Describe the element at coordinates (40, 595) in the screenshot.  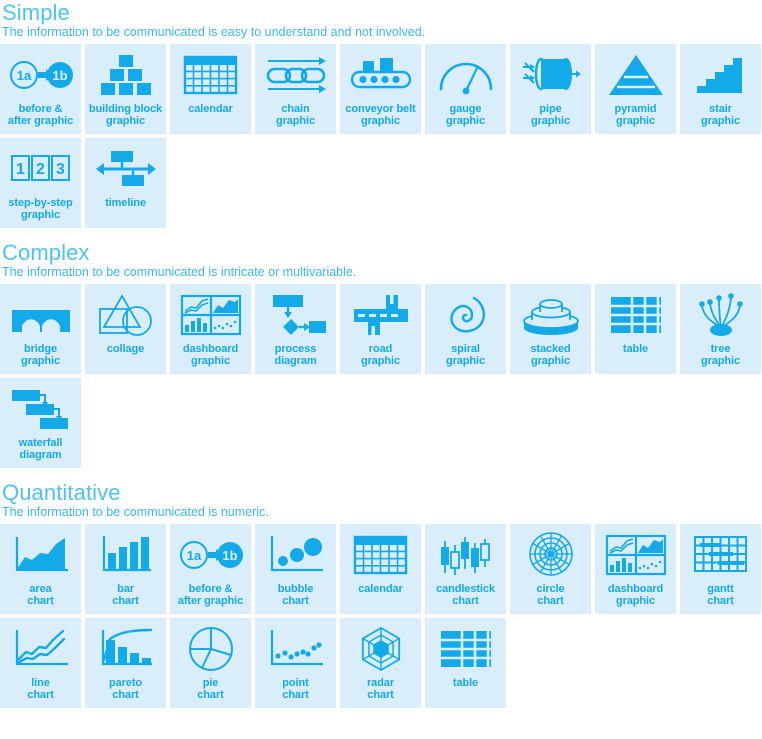
I see `tile-label: area chart` at that location.